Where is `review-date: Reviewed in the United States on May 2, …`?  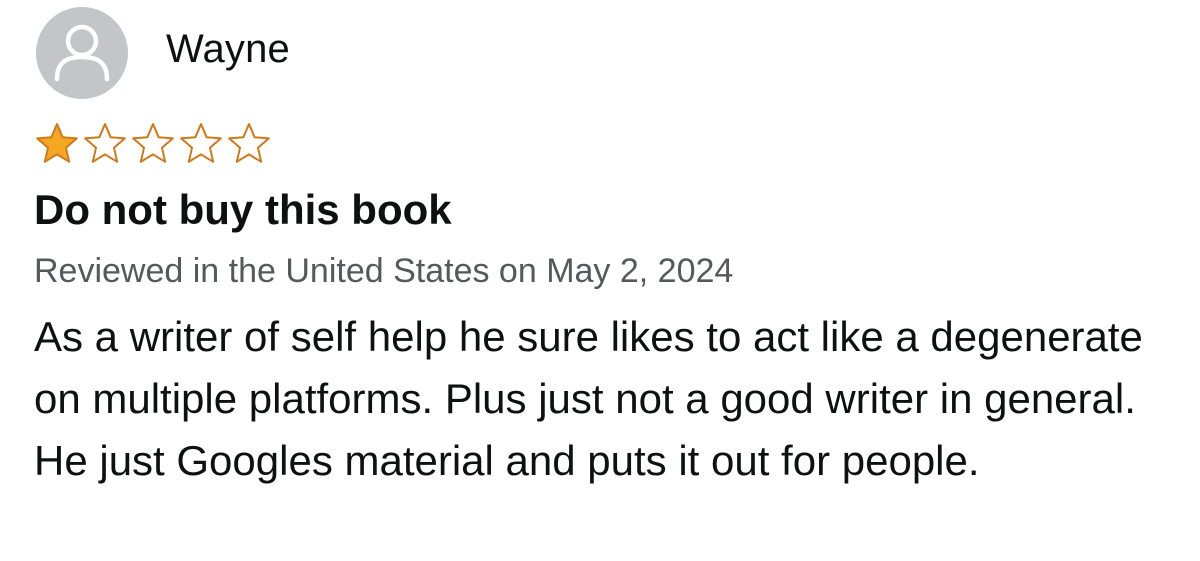
review-date: Reviewed in the United States on May 2, … is located at coordinates (384, 271).